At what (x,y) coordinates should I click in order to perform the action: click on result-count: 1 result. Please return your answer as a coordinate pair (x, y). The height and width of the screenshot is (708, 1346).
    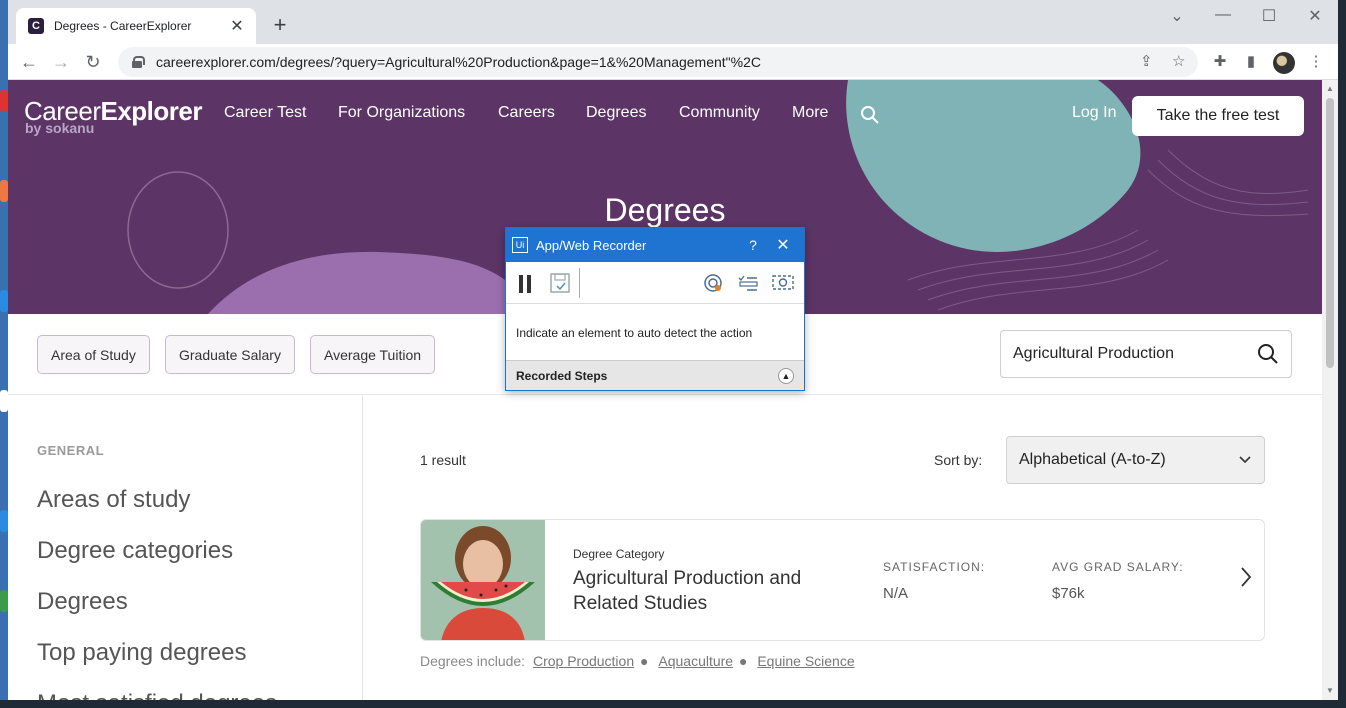
    Looking at the image, I should click on (443, 460).